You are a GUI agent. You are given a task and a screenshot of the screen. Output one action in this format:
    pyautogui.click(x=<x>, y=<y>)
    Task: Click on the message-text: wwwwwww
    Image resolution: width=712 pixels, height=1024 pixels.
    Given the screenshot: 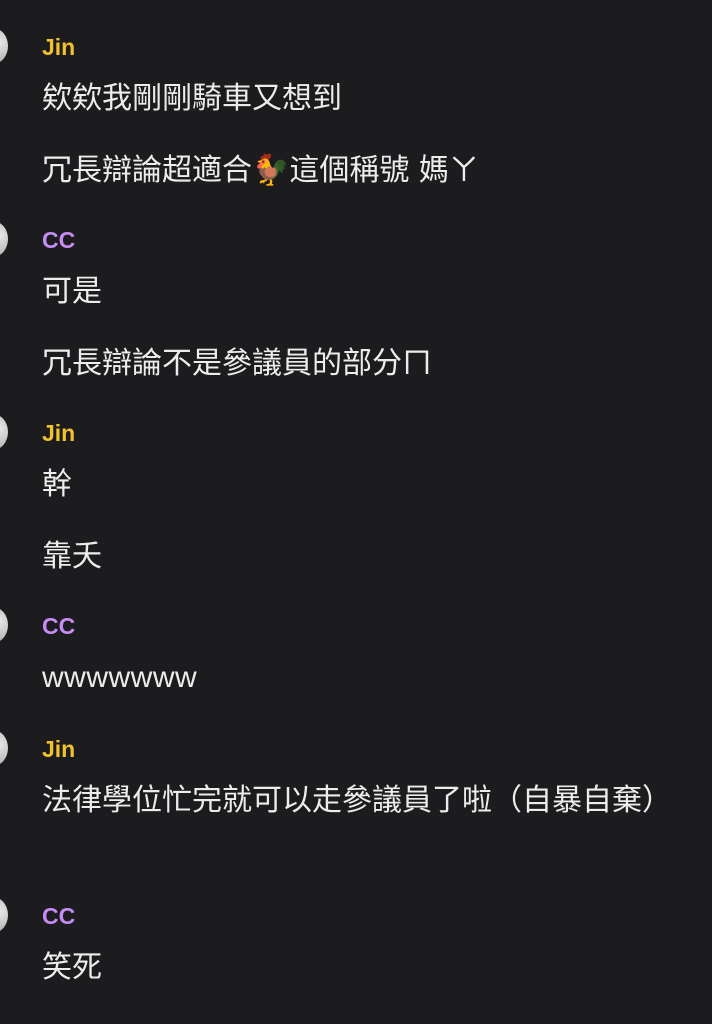 What is the action you would take?
    pyautogui.click(x=120, y=677)
    